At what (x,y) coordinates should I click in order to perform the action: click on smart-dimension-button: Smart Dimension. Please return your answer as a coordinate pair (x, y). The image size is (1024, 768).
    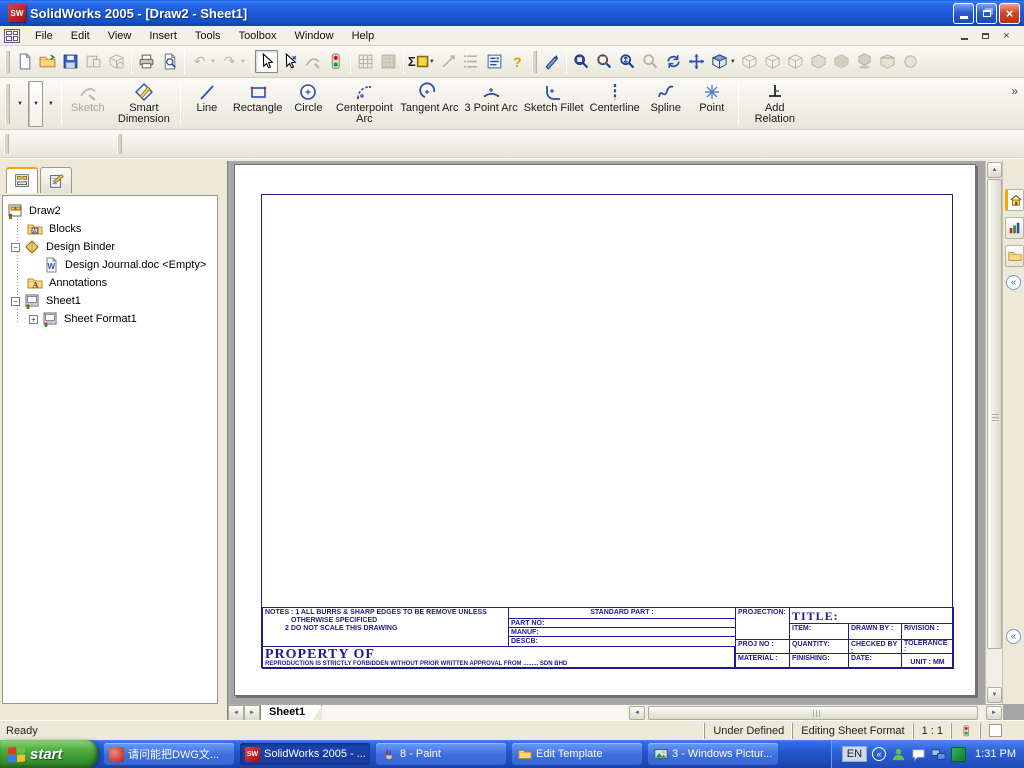
    Looking at the image, I should click on (144, 104).